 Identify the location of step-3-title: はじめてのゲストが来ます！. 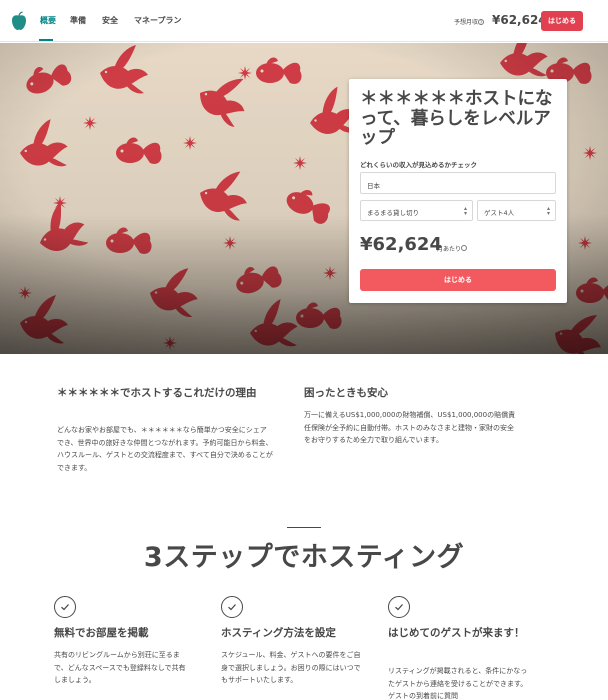
(456, 633).